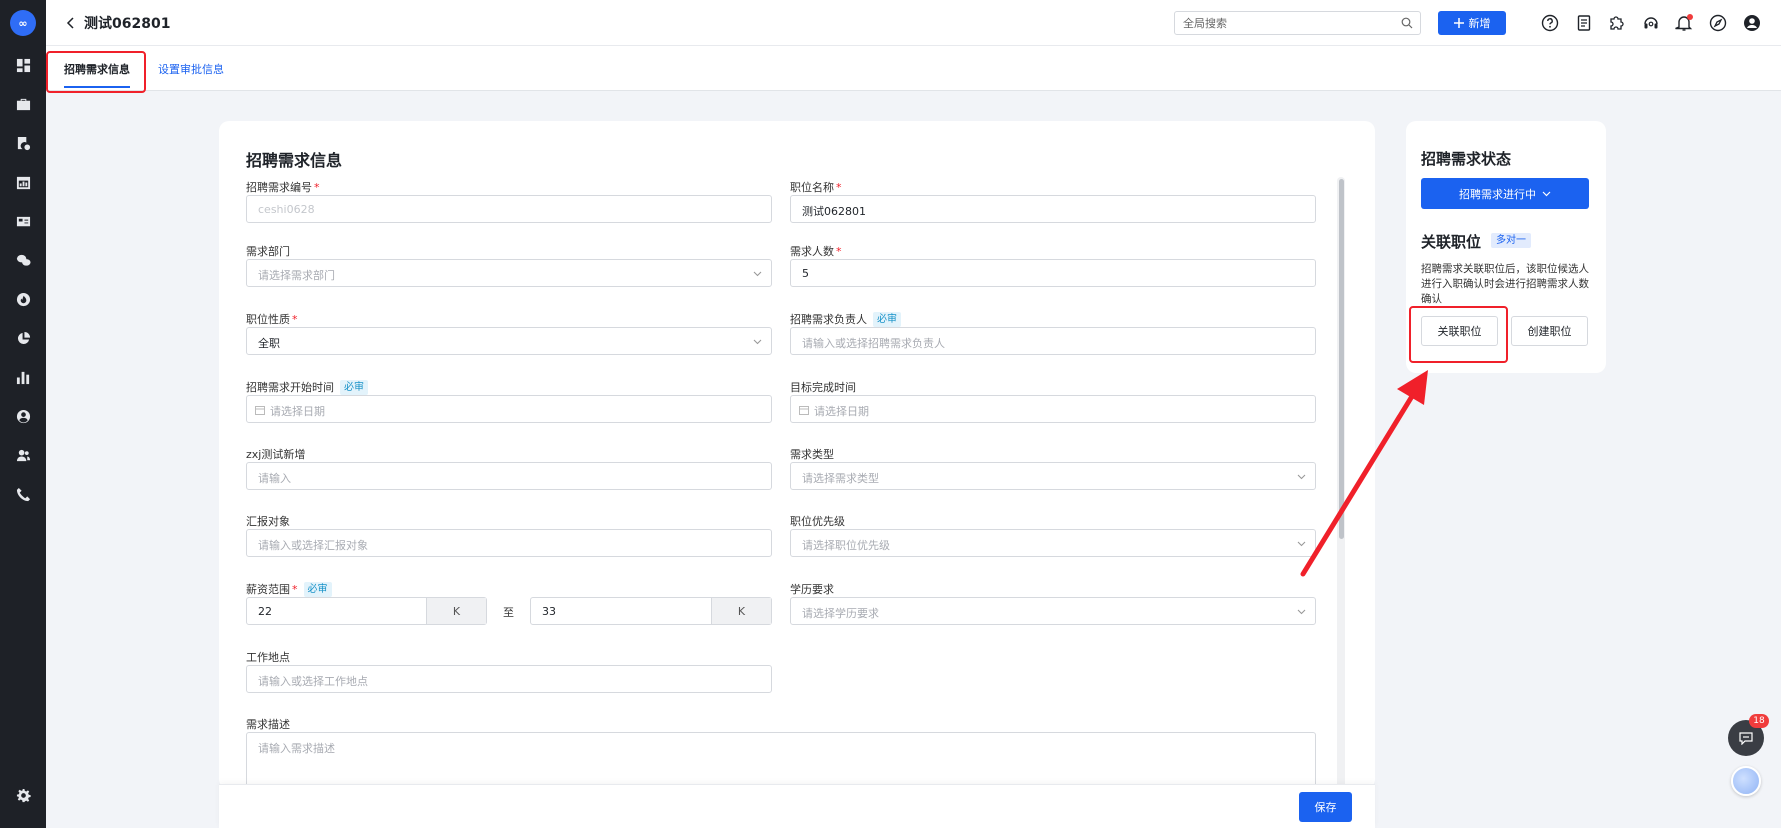 The height and width of the screenshot is (828, 1781). Describe the element at coordinates (1746, 781) in the screenshot. I see `assistant-bot-avatar` at that location.